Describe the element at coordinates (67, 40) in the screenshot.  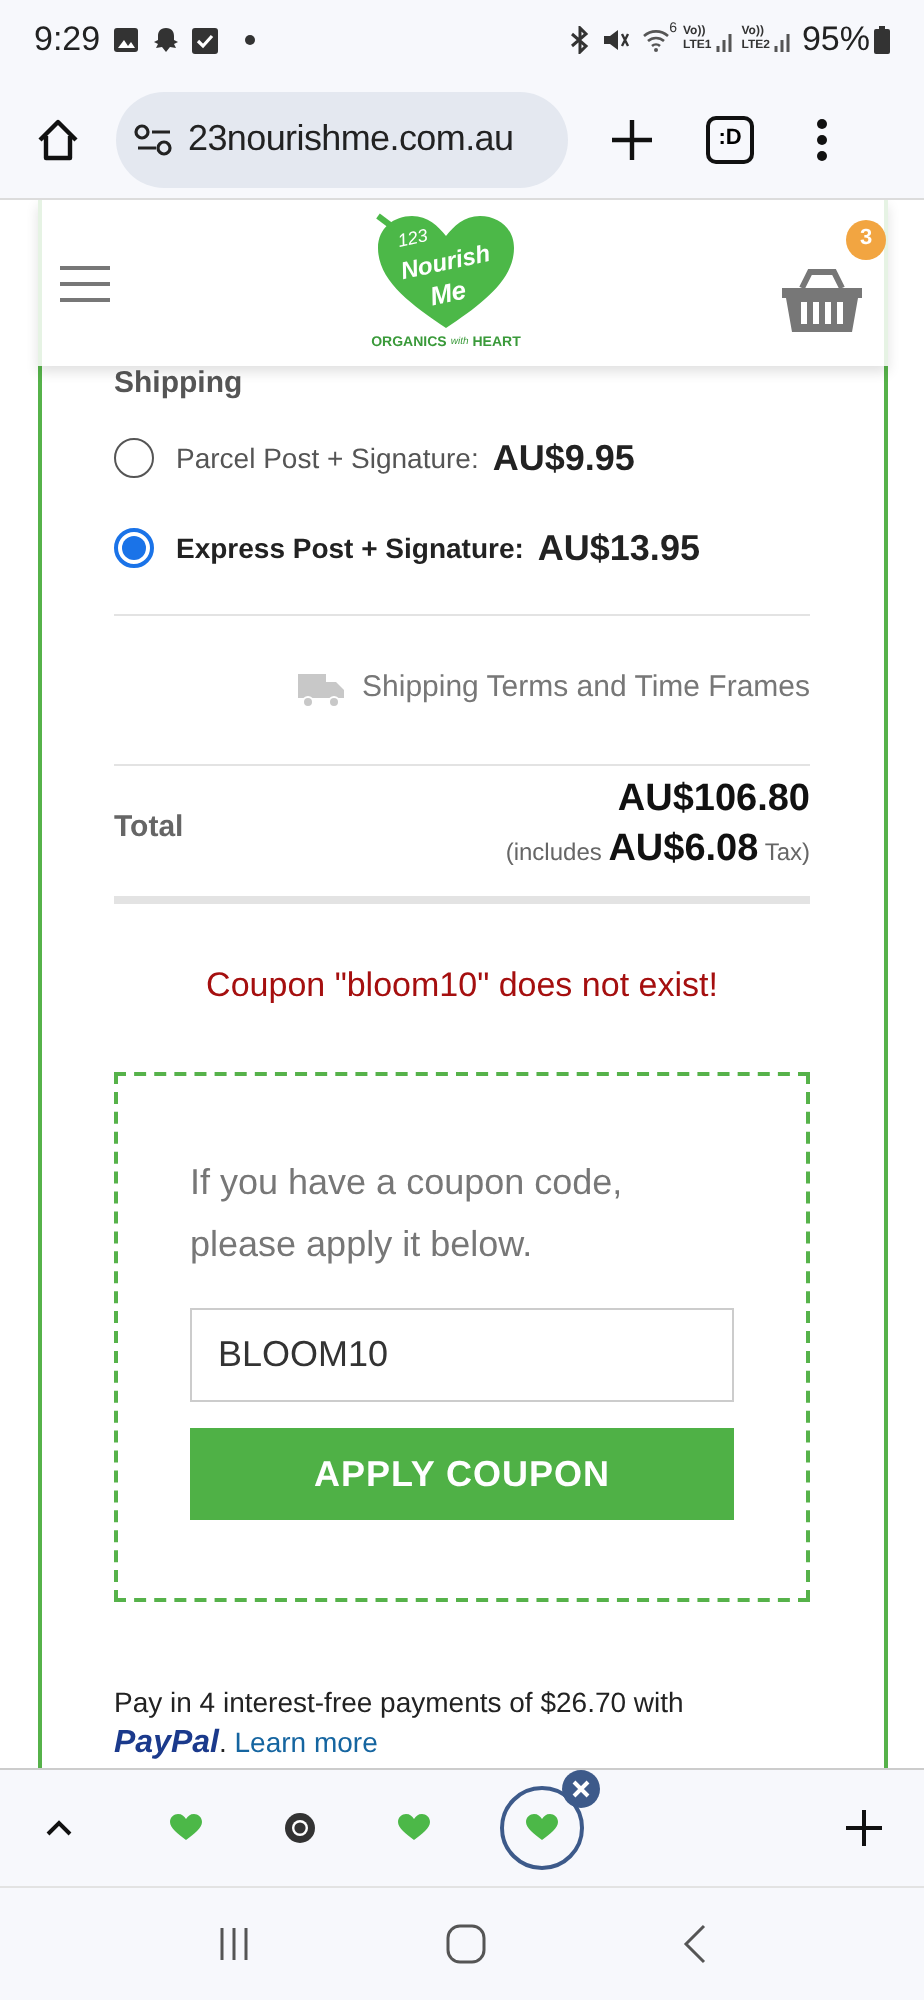
I see `status-time: 9:29` at that location.